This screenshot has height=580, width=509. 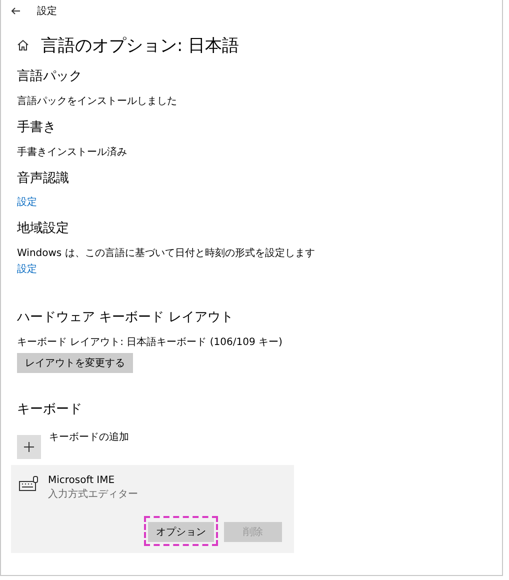 I want to click on keyboard-description: 入力方式エディター, so click(x=93, y=495).